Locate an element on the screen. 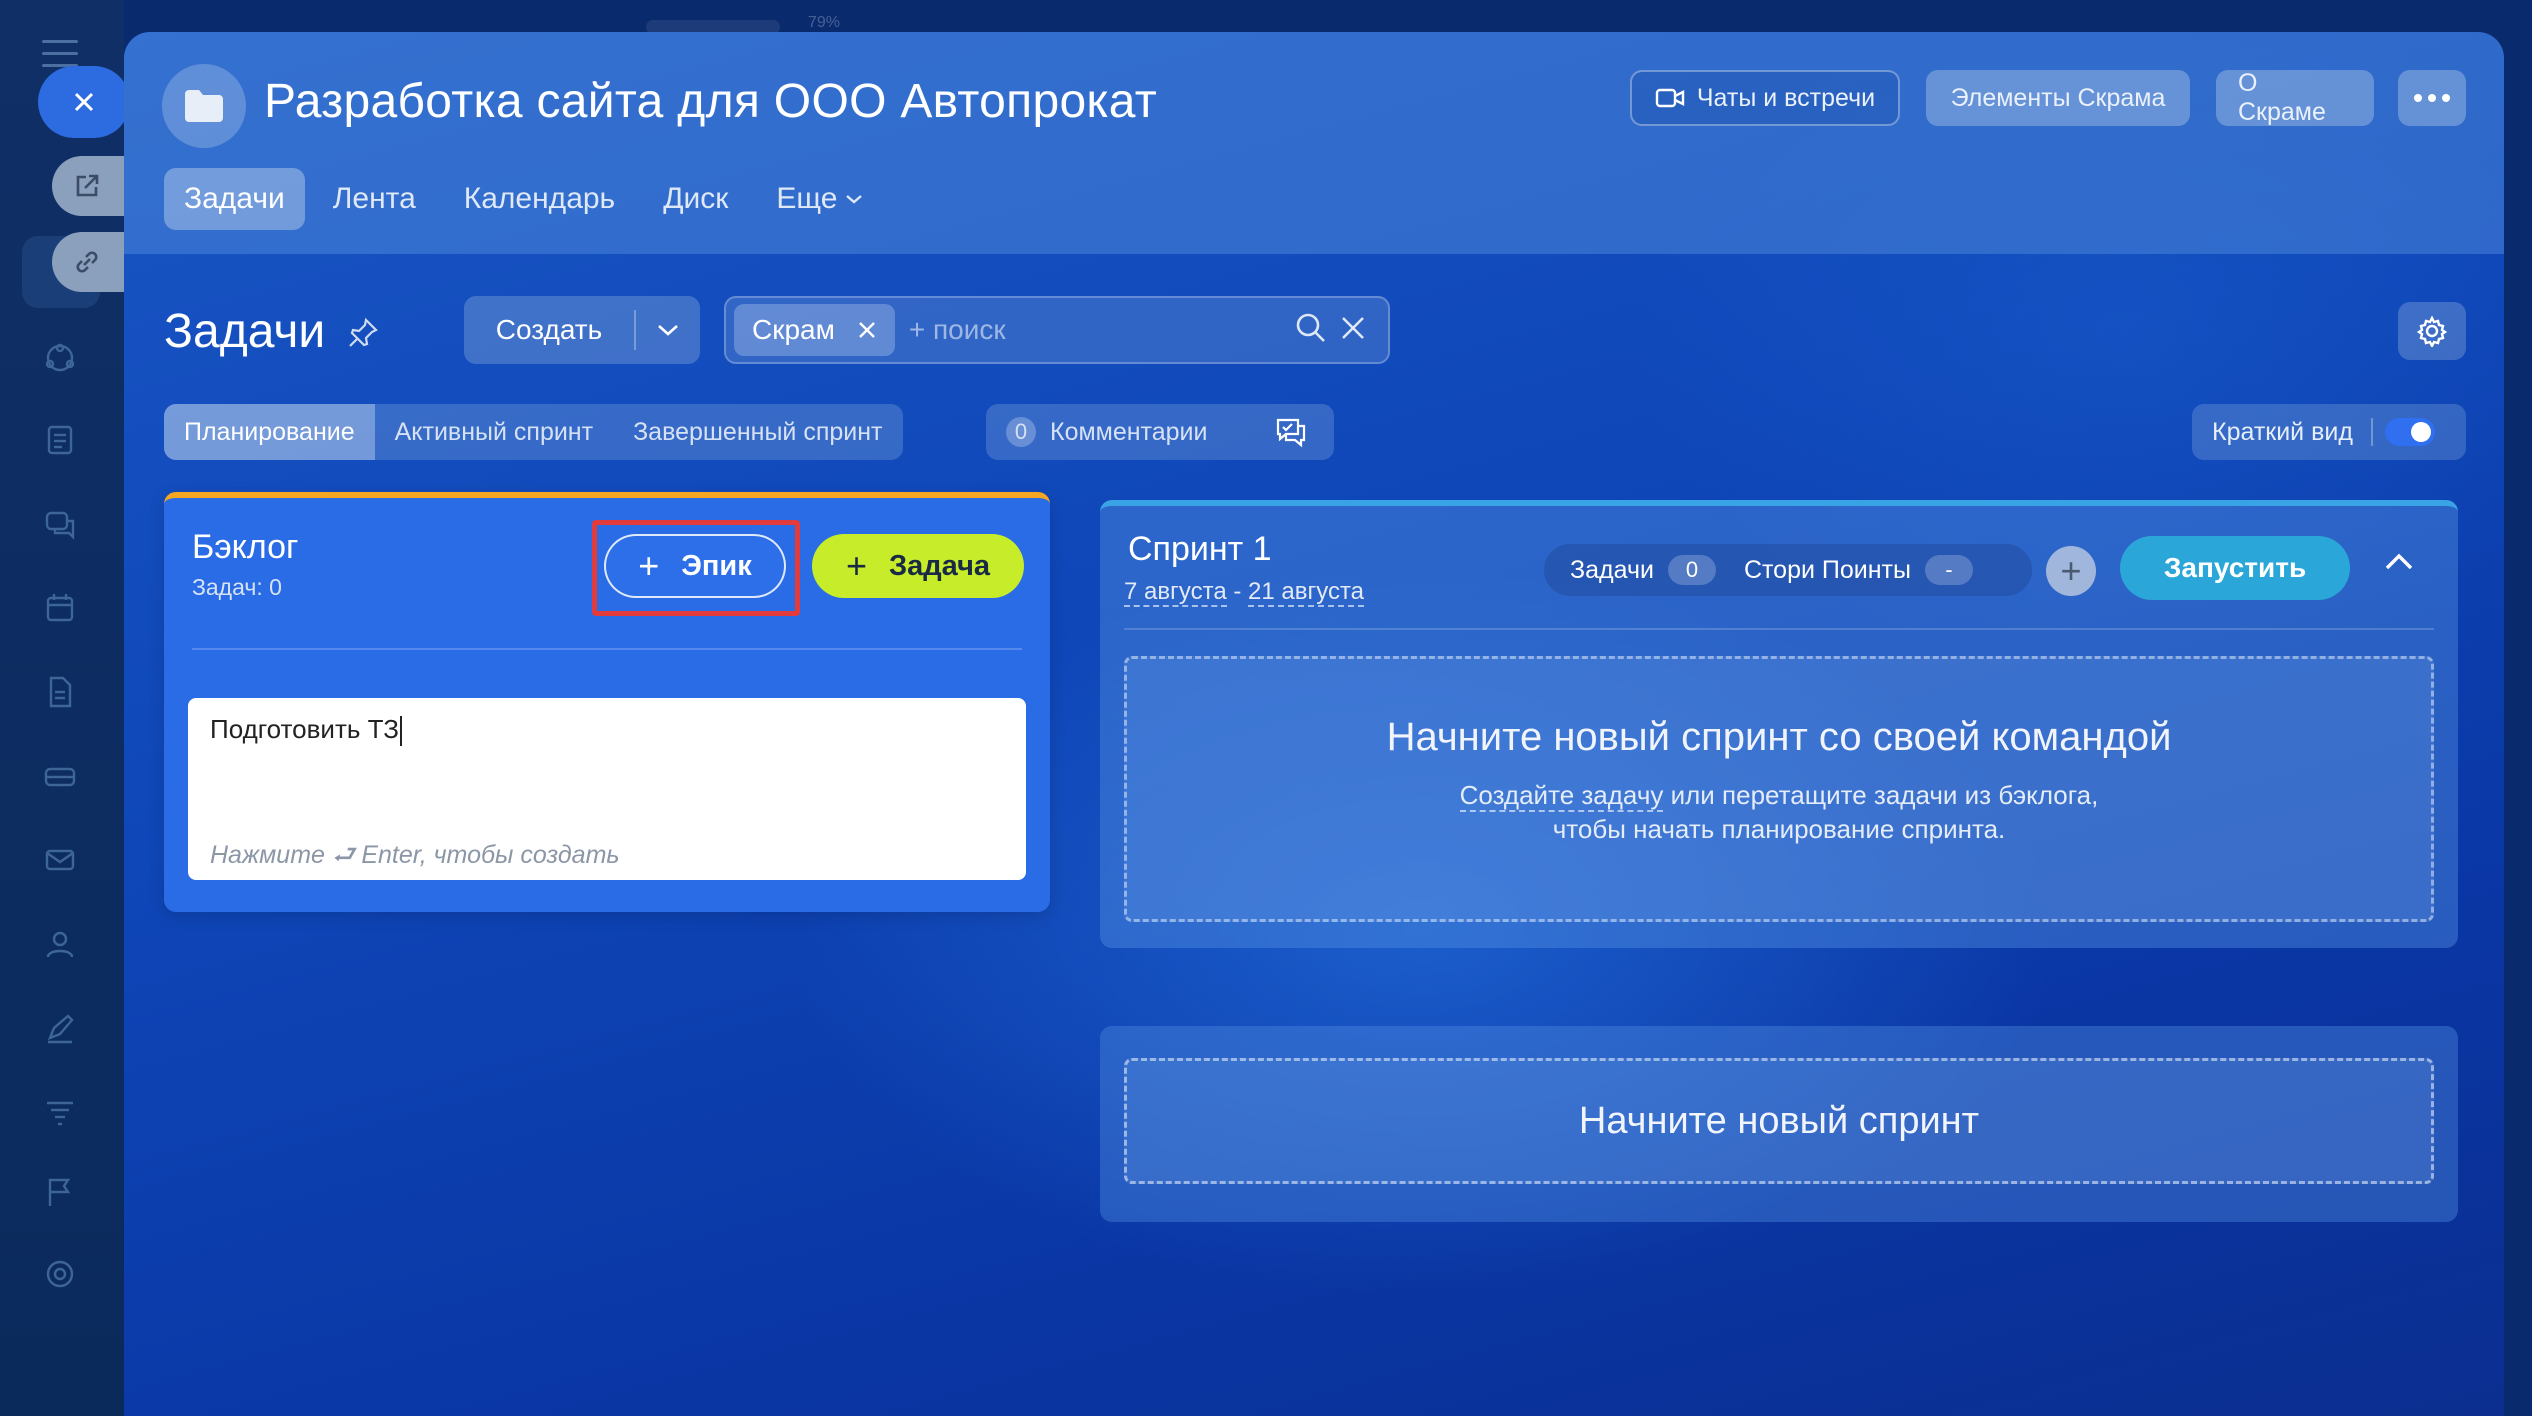 This screenshot has width=2532, height=1416. clear-search-icon is located at coordinates (1358, 330).